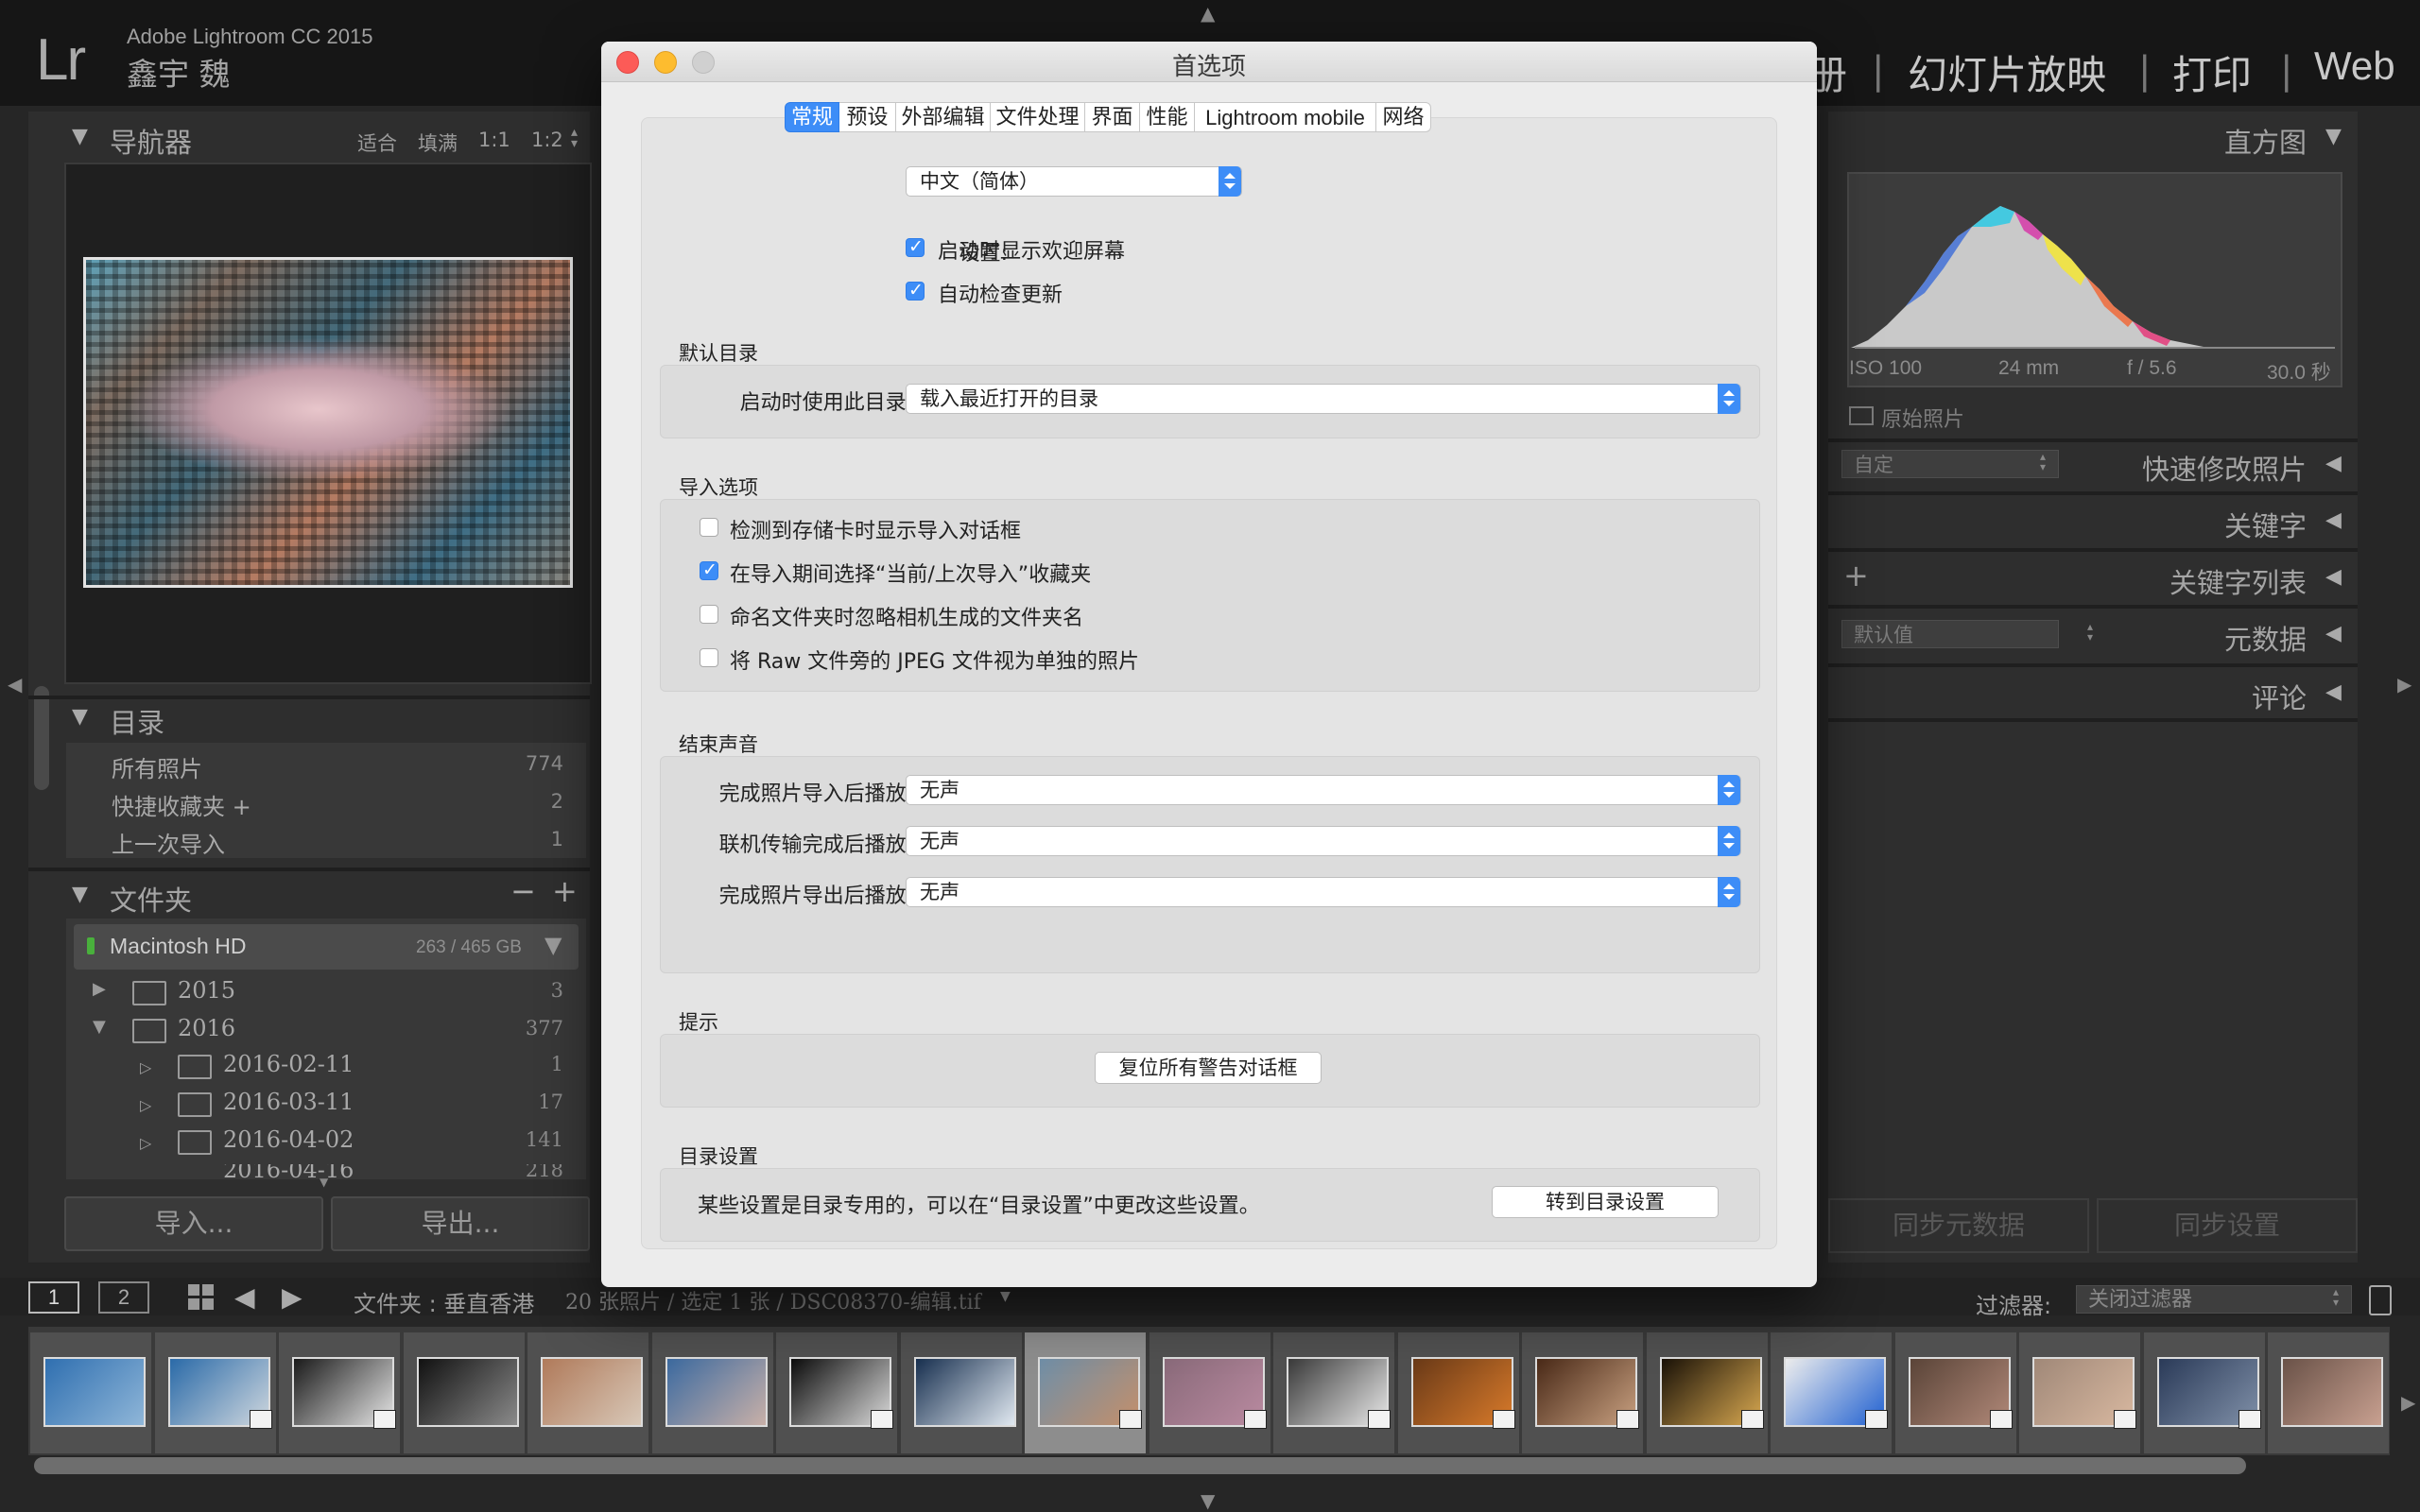  What do you see at coordinates (1324, 790) in the screenshot?
I see `import-sound-select: 无声` at bounding box center [1324, 790].